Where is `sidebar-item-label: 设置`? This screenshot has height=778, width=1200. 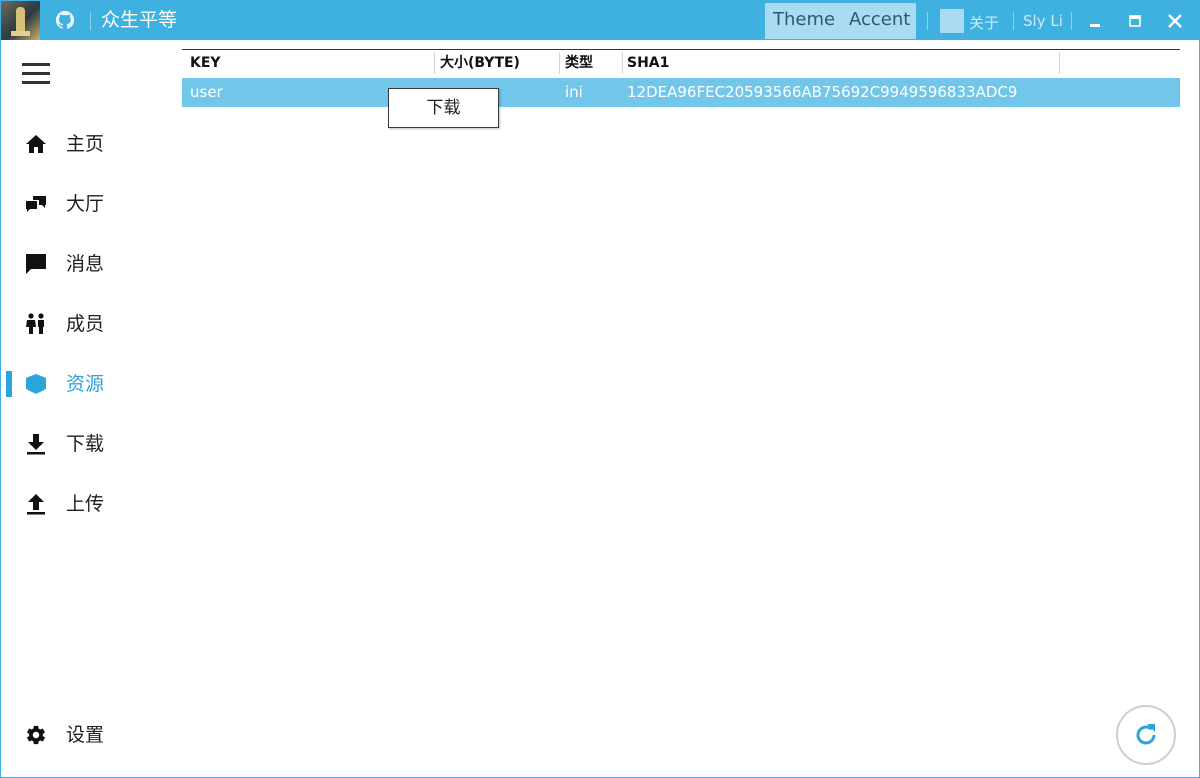
sidebar-item-label: 设置 is located at coordinates (85, 735).